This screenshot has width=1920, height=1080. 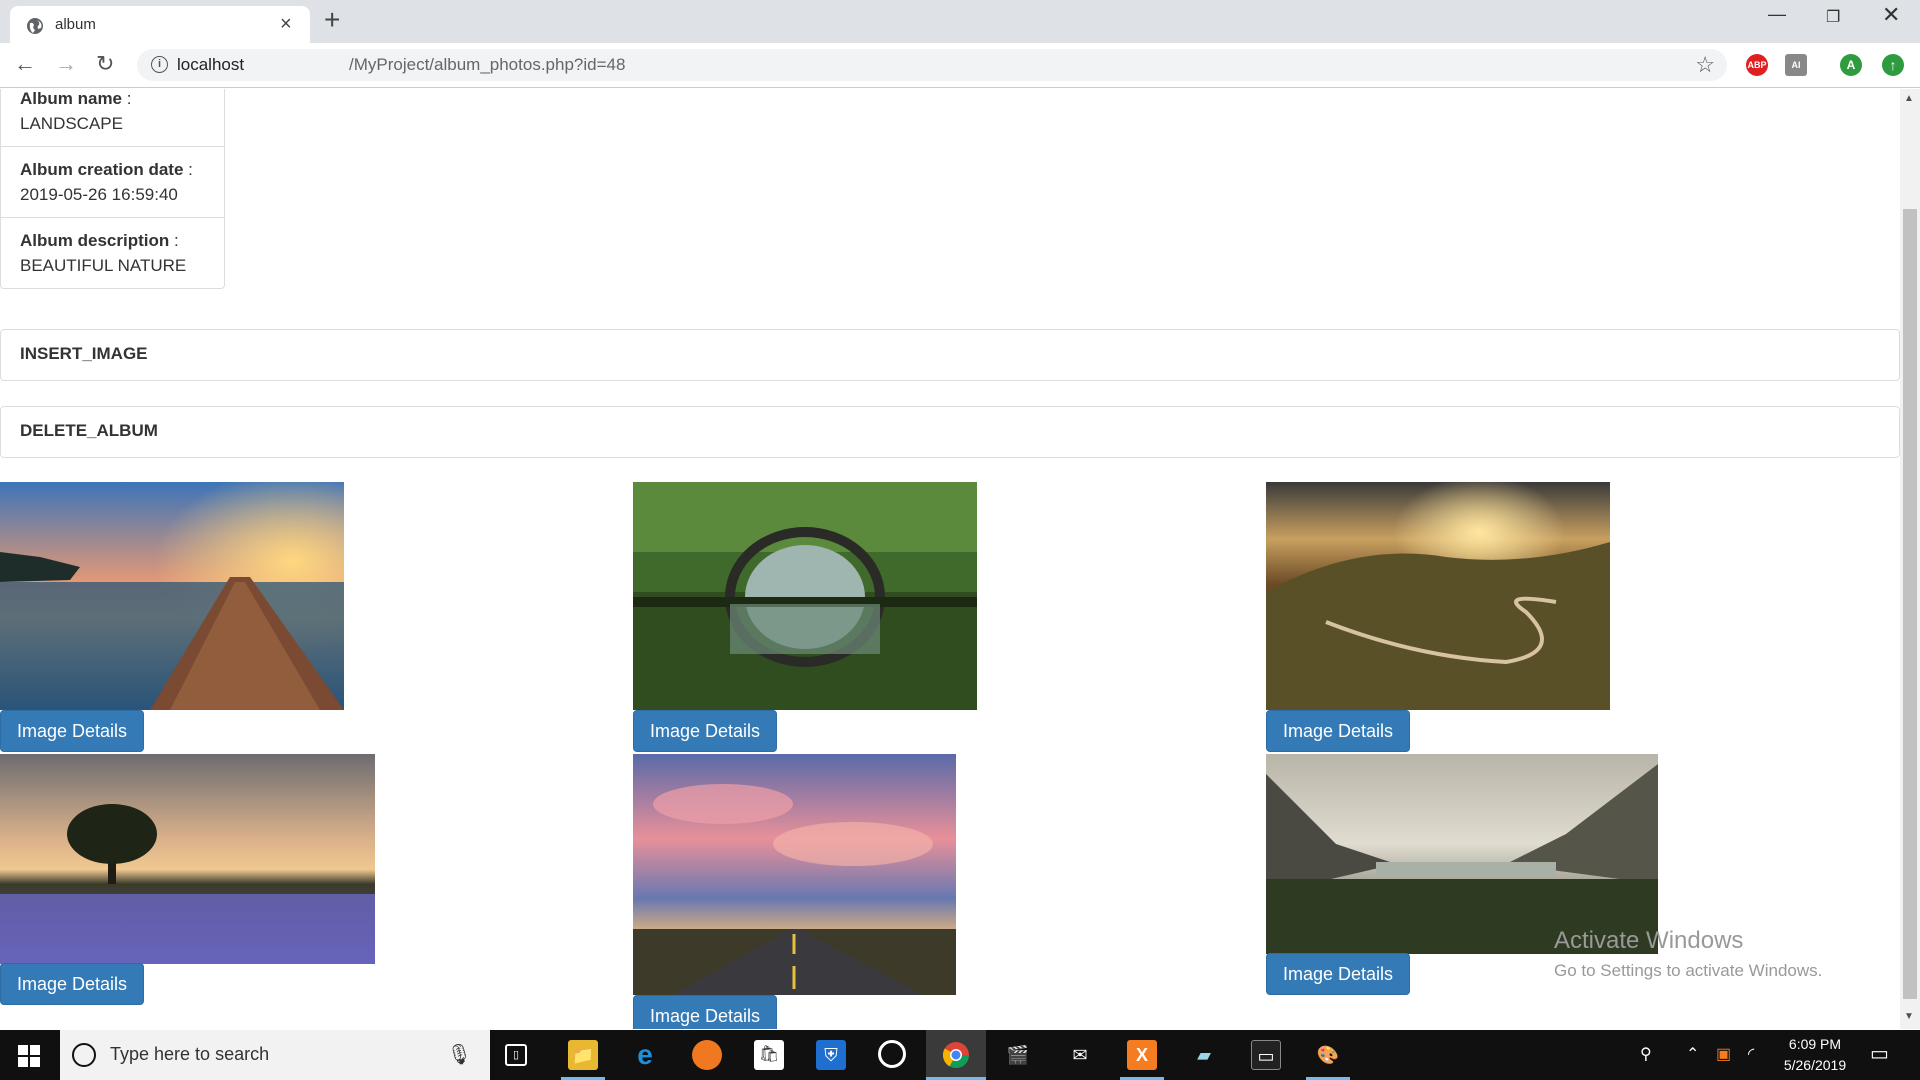 What do you see at coordinates (960, 21) in the screenshot?
I see `tab-strip: album × + — ❐ ✕` at bounding box center [960, 21].